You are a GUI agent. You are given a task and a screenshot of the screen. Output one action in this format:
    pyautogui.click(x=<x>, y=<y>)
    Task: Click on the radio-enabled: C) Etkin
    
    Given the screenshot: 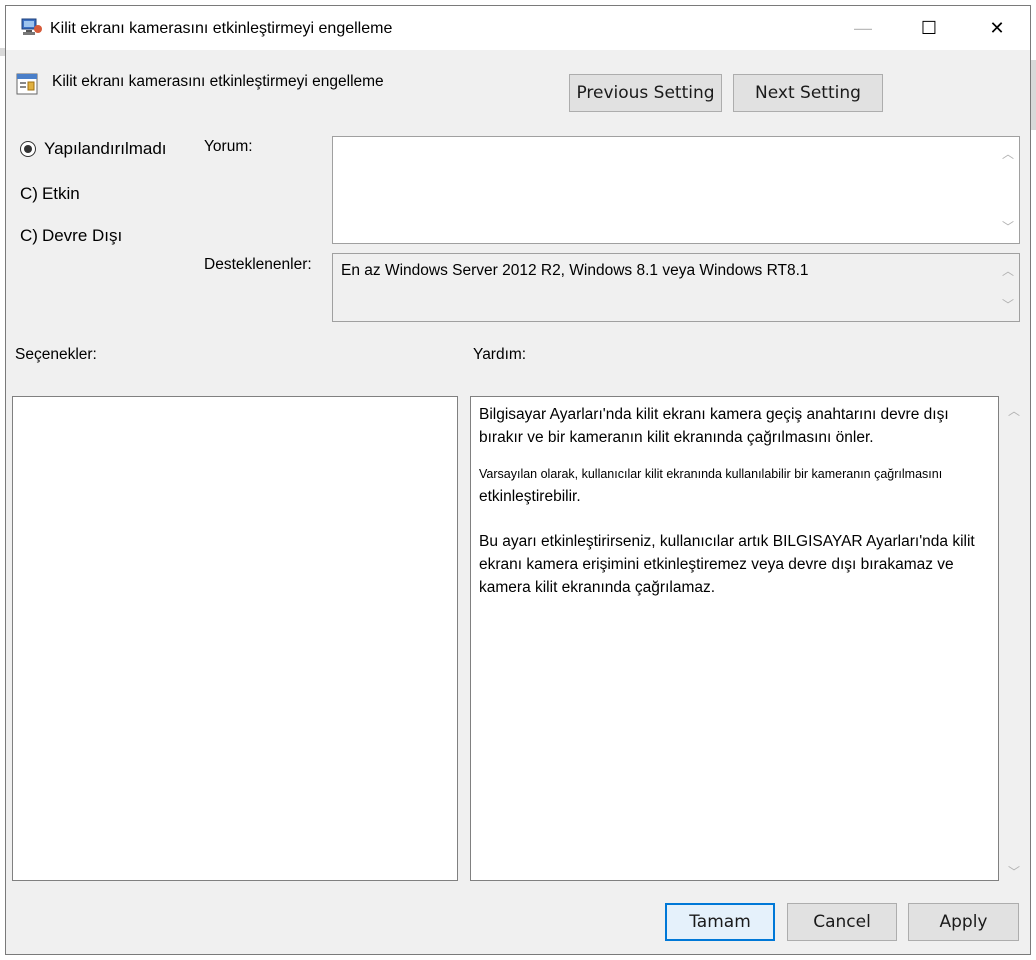 What is the action you would take?
    pyautogui.click(x=50, y=194)
    